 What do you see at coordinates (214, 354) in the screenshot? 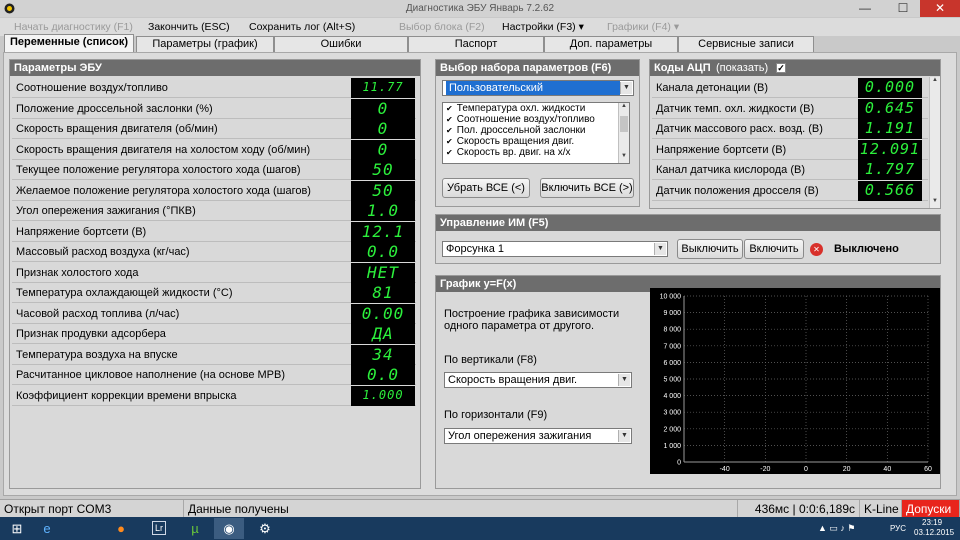
I see `table-row: Температура воздуха на впуске 34` at bounding box center [214, 354].